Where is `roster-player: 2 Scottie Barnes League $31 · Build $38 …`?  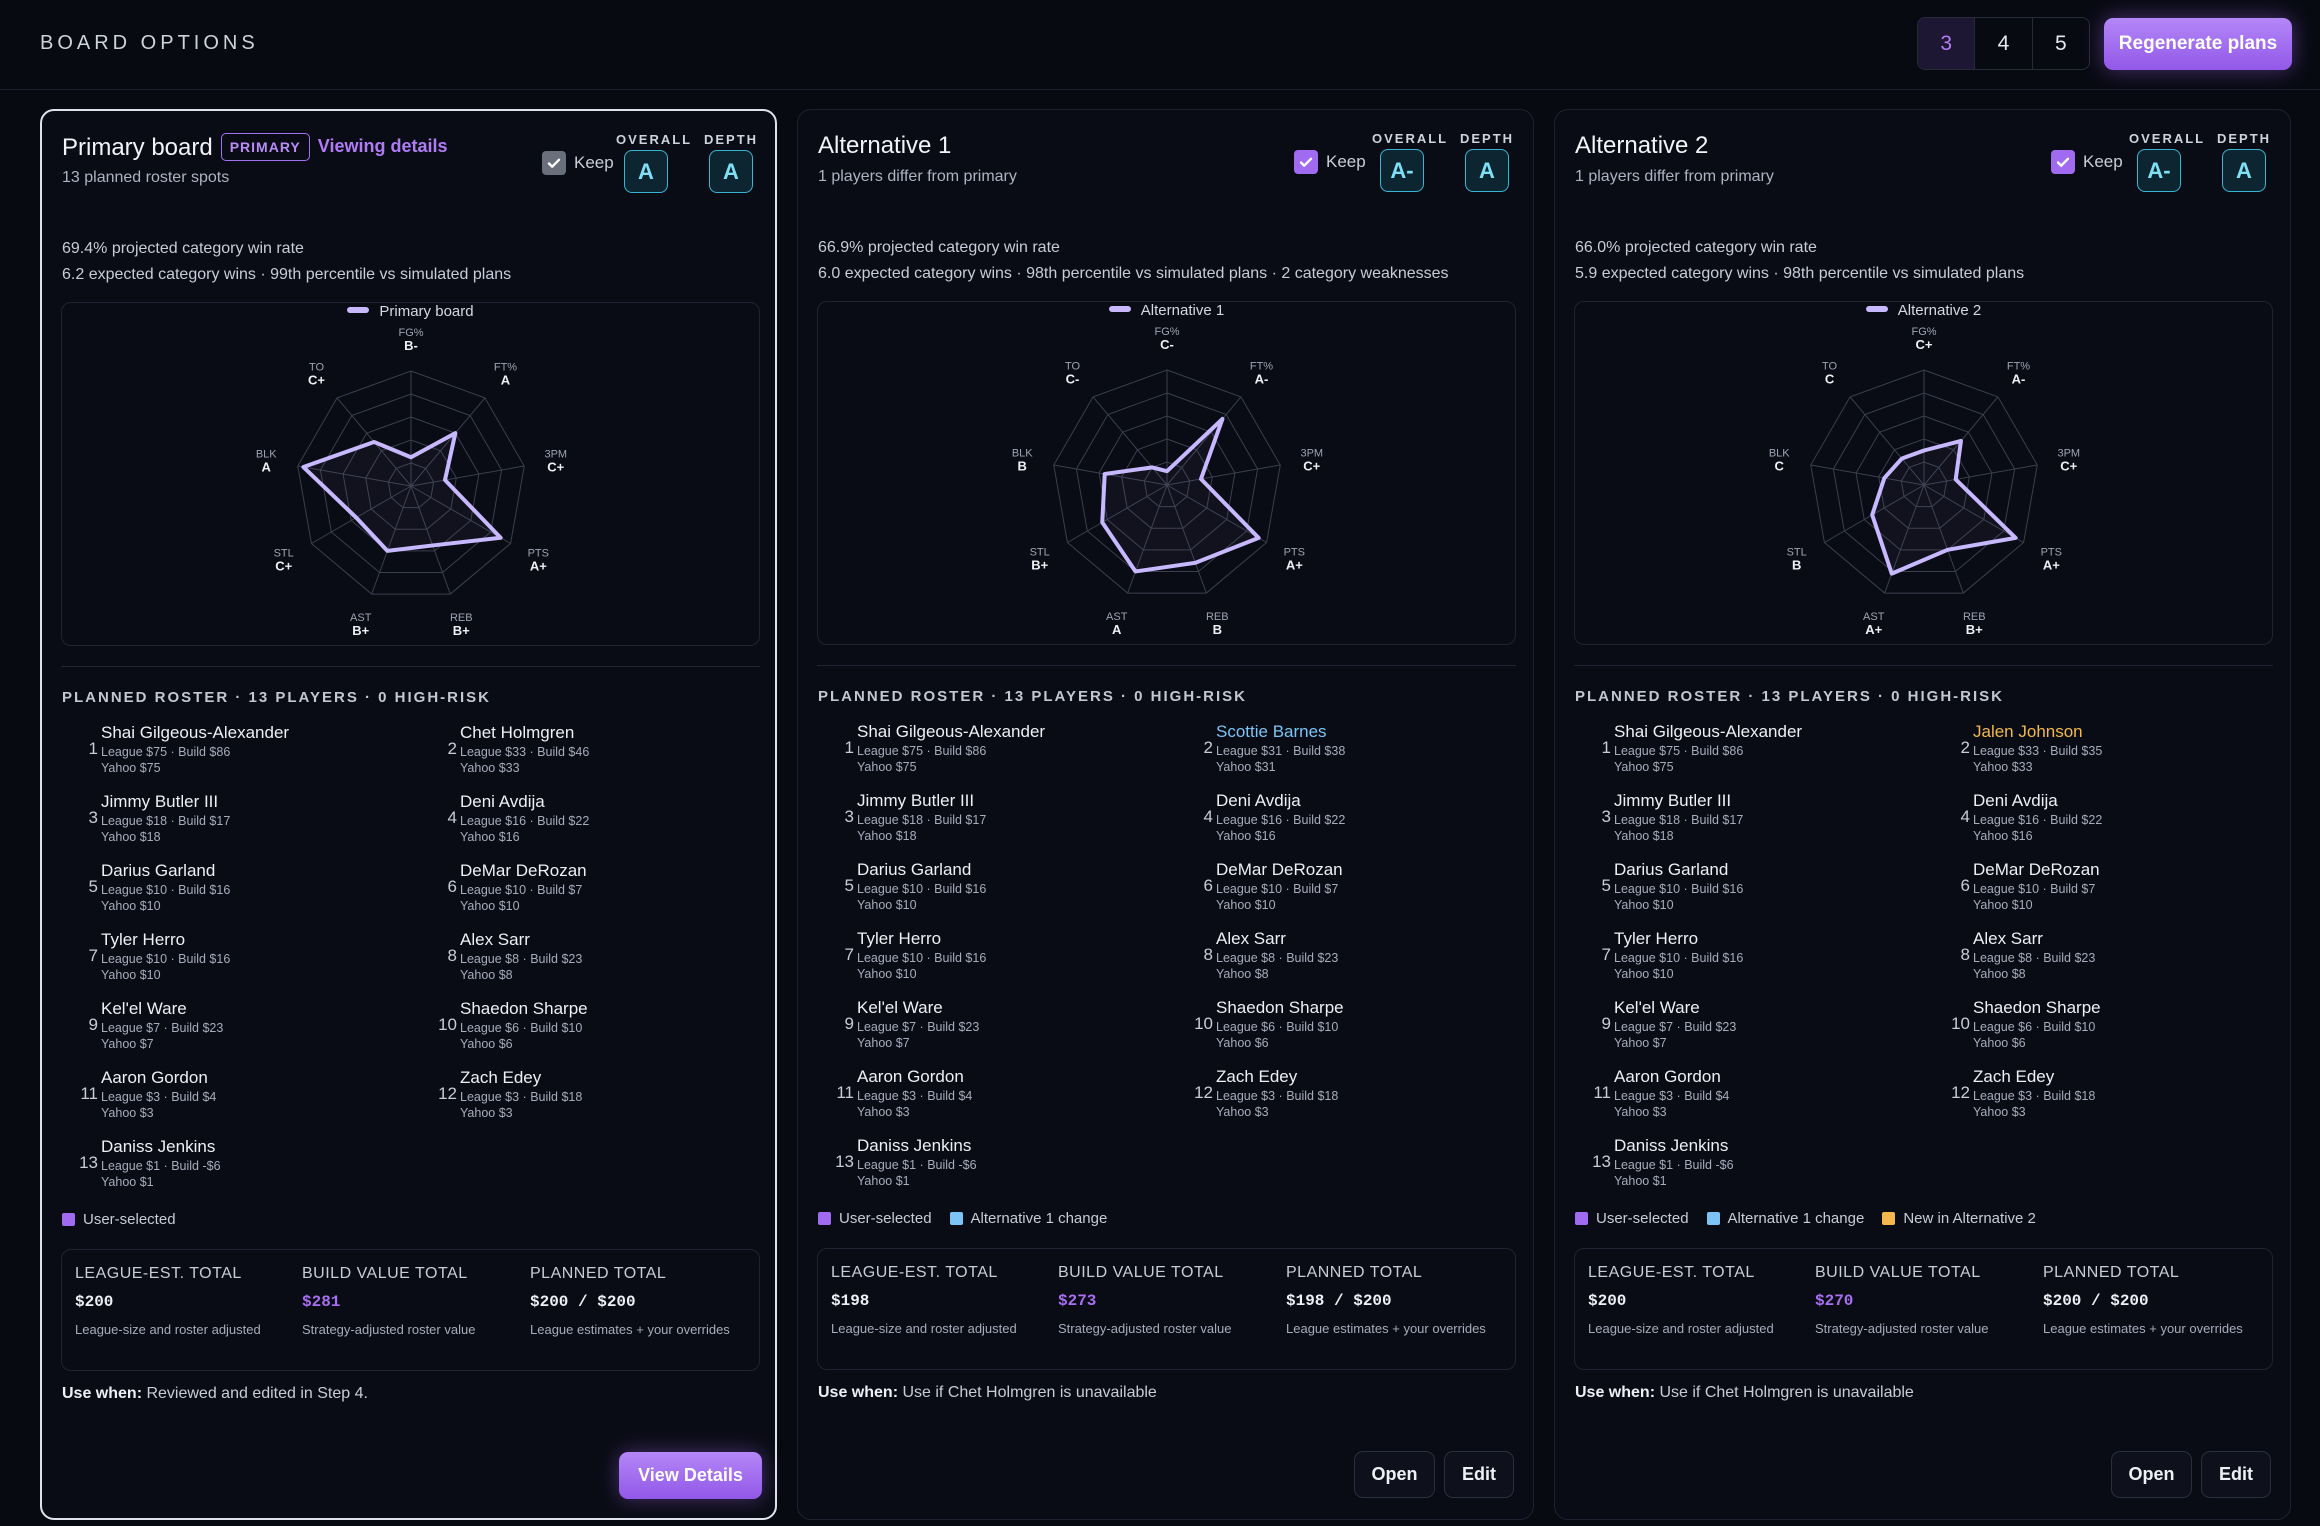
roster-player: 2 Scottie Barnes League $31 · Build $38 … is located at coordinates (1339, 752).